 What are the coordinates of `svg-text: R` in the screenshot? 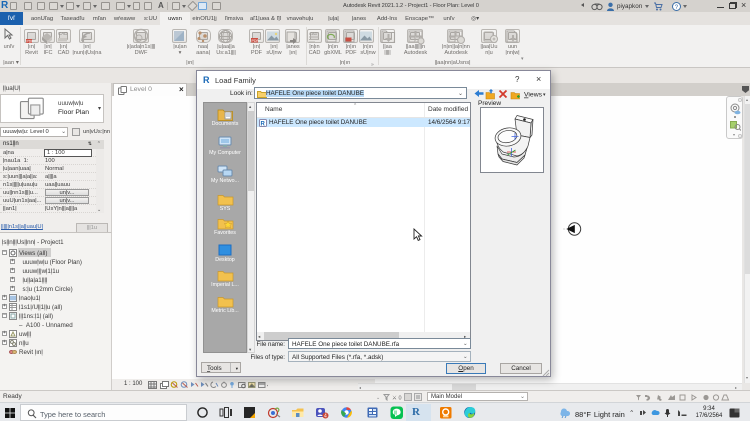 It's located at (263, 124).